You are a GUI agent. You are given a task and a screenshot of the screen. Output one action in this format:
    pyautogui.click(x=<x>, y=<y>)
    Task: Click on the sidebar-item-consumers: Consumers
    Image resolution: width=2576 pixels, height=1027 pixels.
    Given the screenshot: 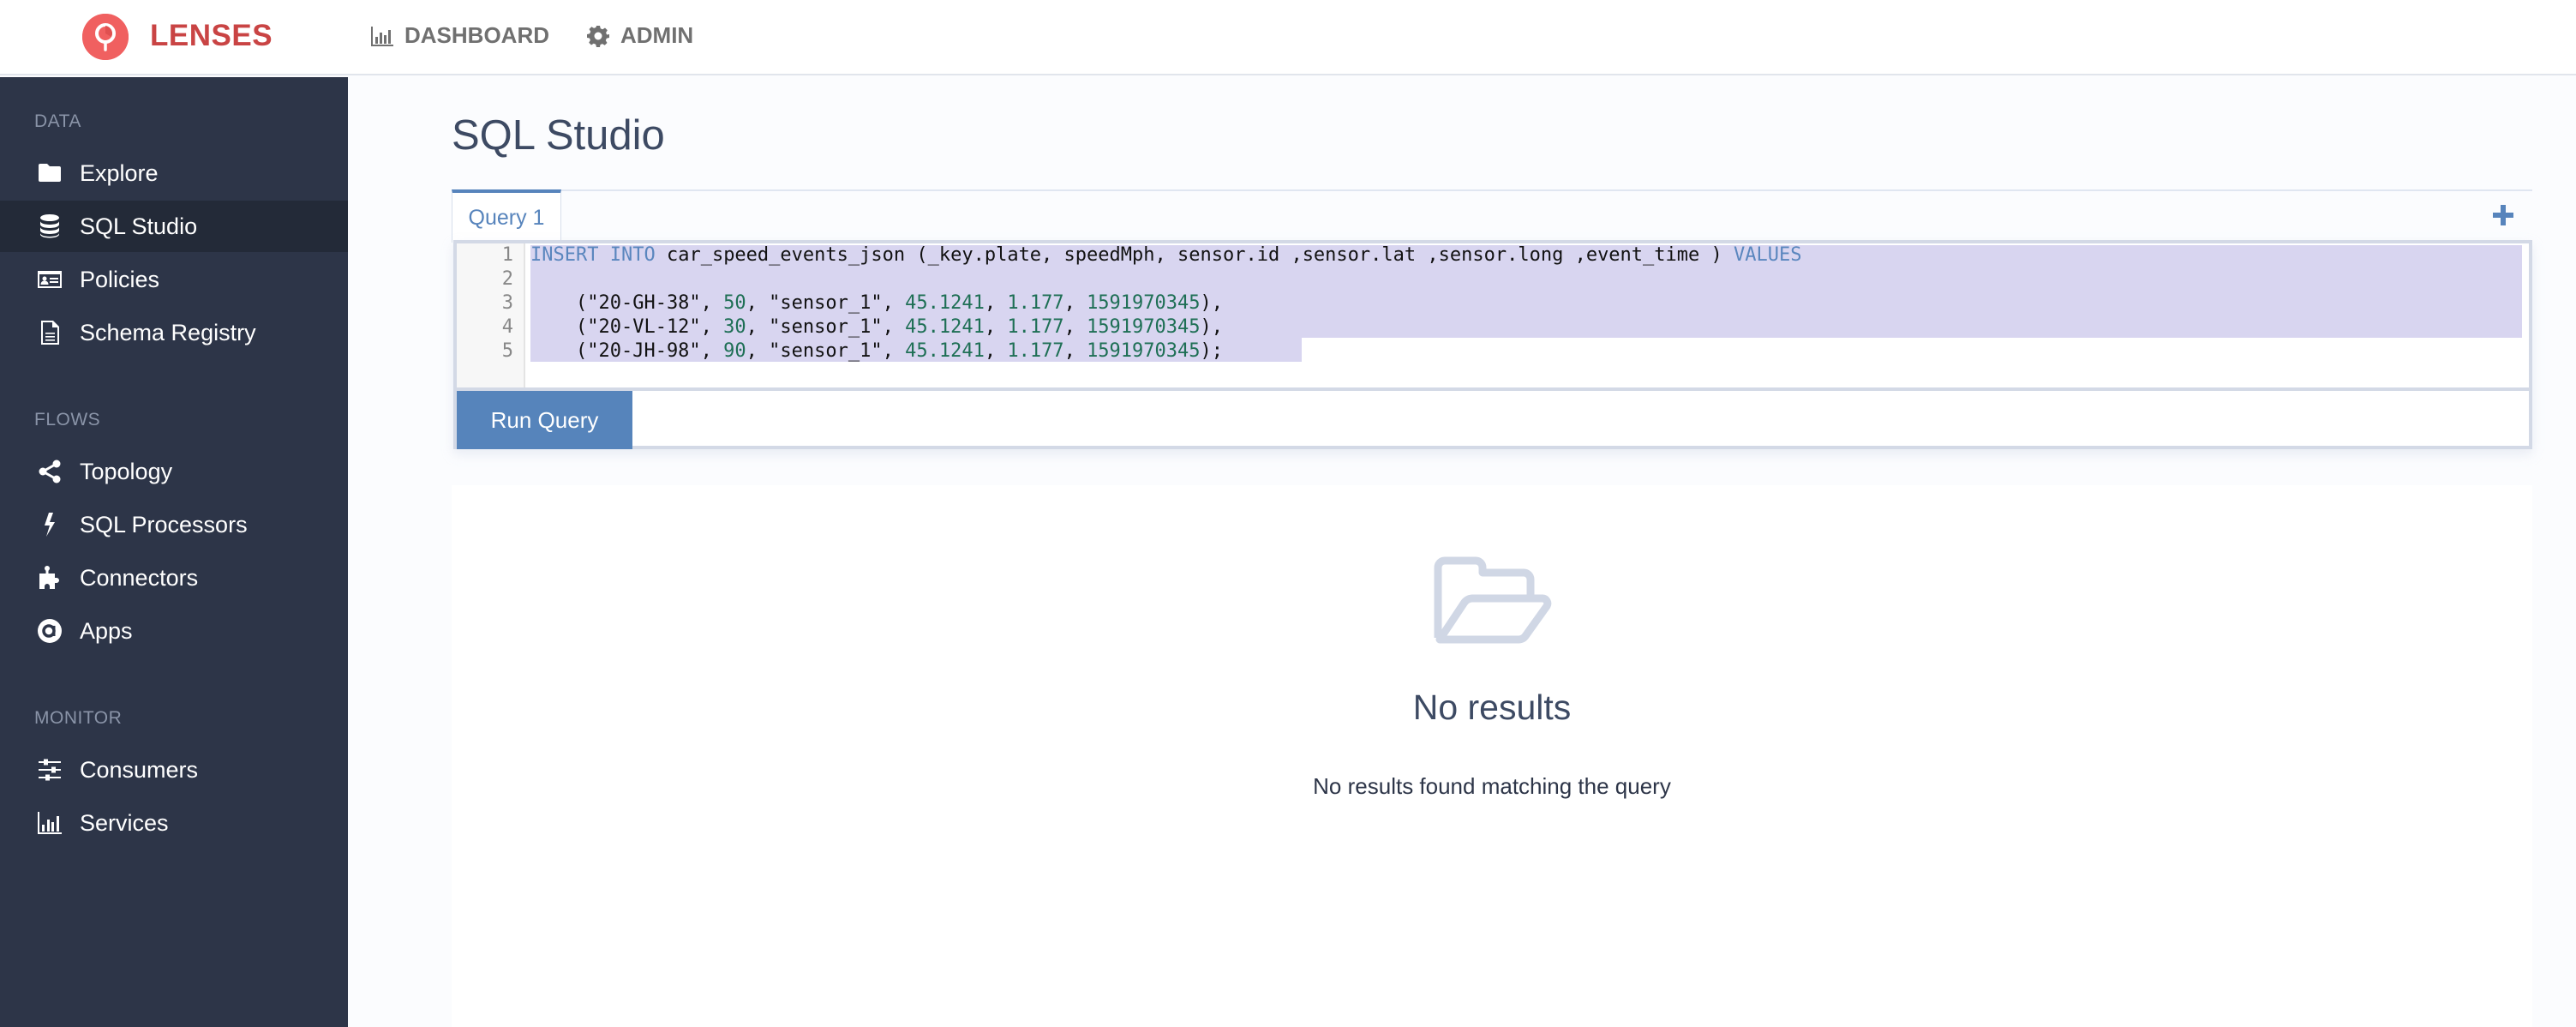 What is the action you would take?
    pyautogui.click(x=174, y=770)
    